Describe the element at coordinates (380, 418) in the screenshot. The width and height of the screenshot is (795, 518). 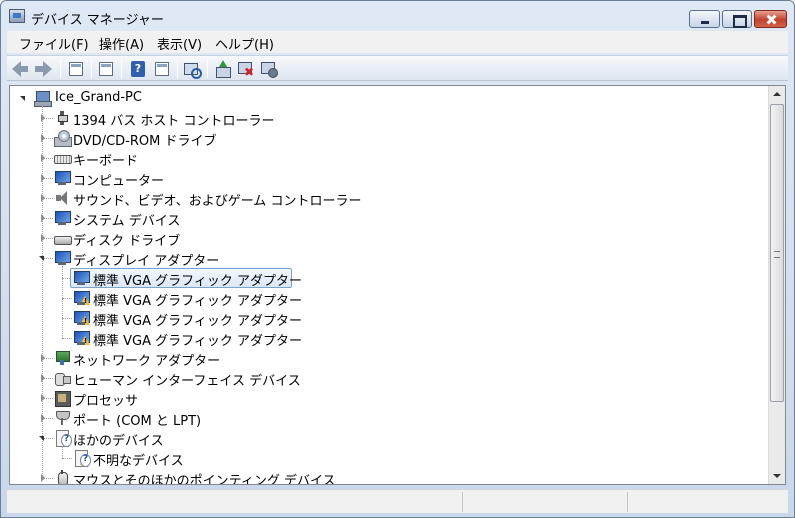
I see `tree-category: ポート (COM と LPT)` at that location.